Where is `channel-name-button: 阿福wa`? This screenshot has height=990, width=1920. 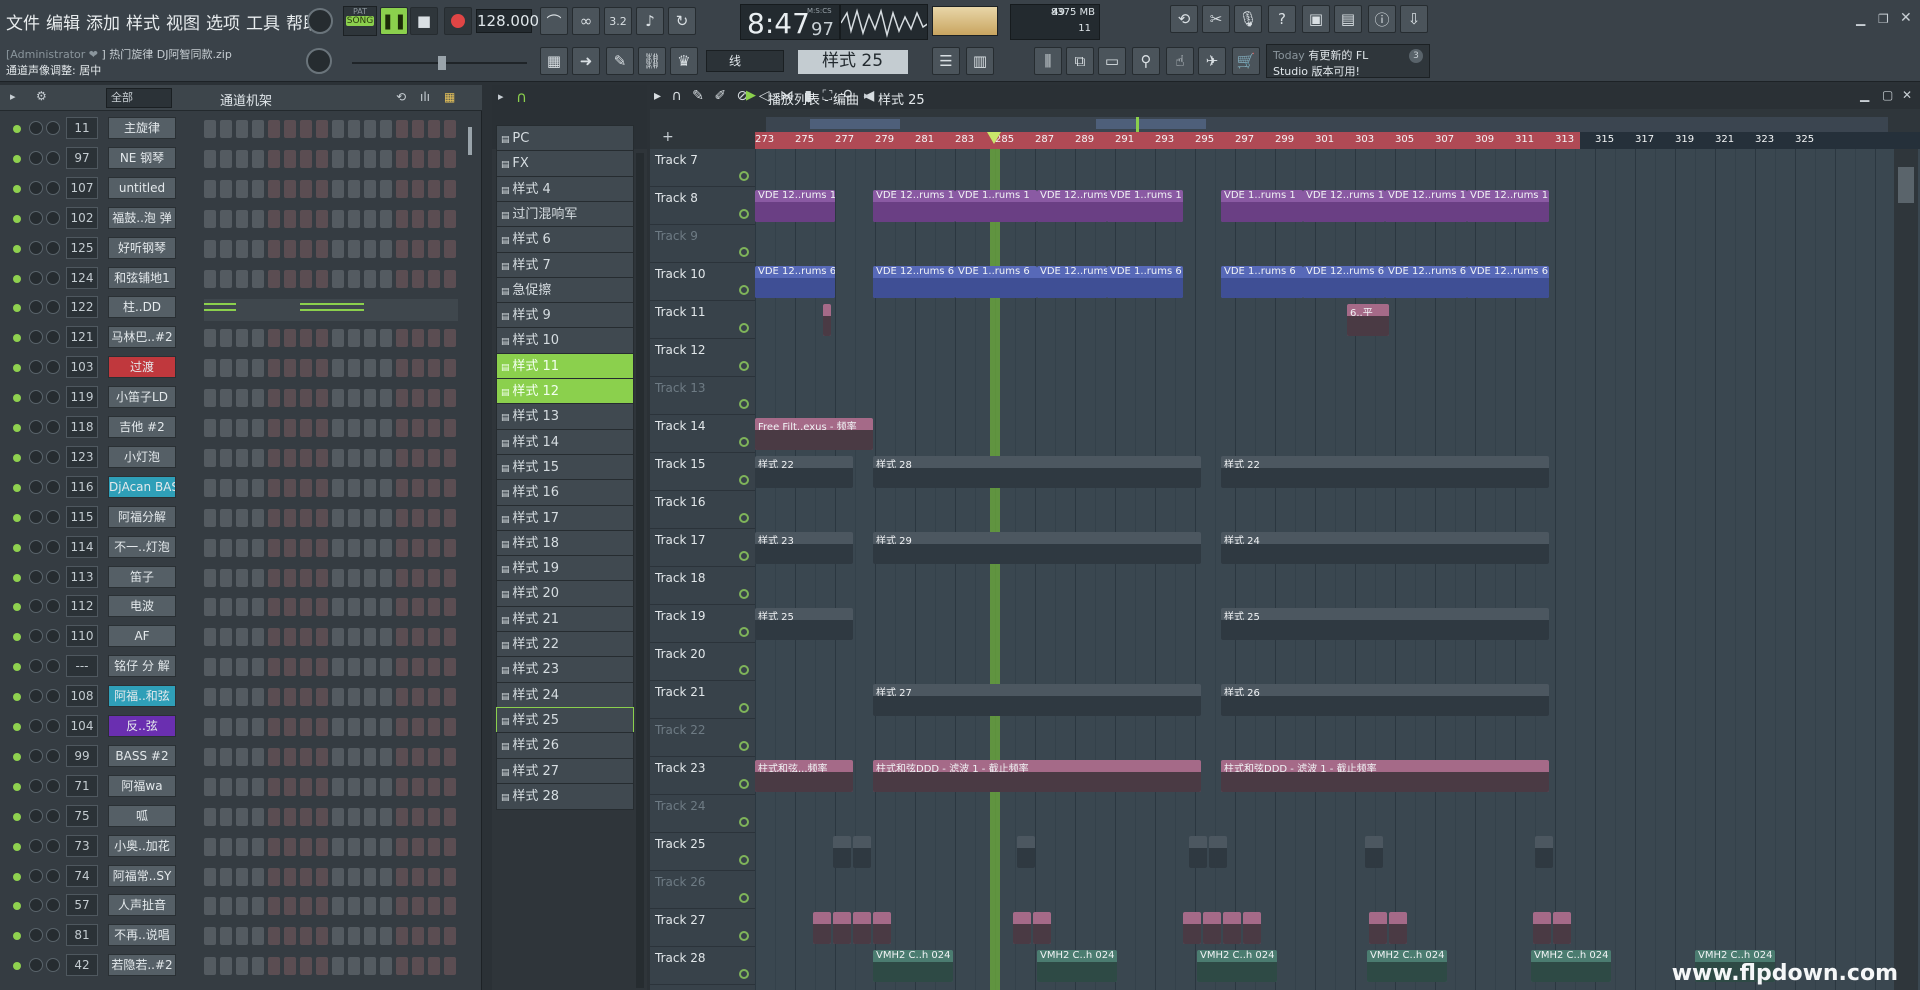 channel-name-button: 阿福wa is located at coordinates (142, 785).